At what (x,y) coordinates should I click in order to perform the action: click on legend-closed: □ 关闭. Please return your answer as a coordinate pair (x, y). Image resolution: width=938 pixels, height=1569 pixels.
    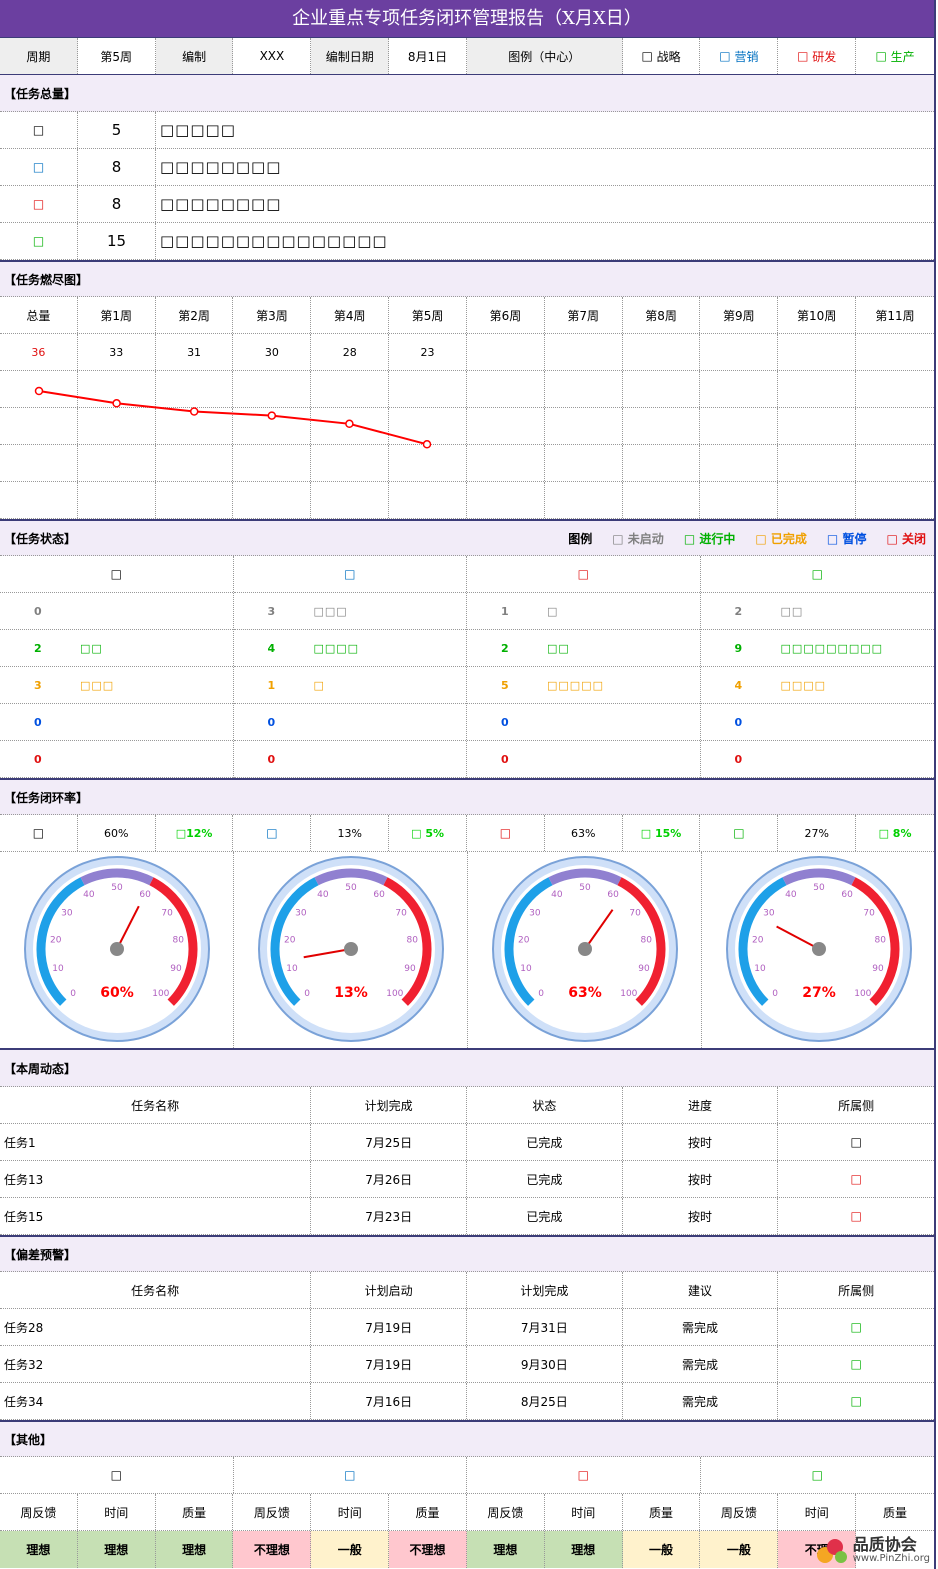
    Looking at the image, I should click on (906, 538).